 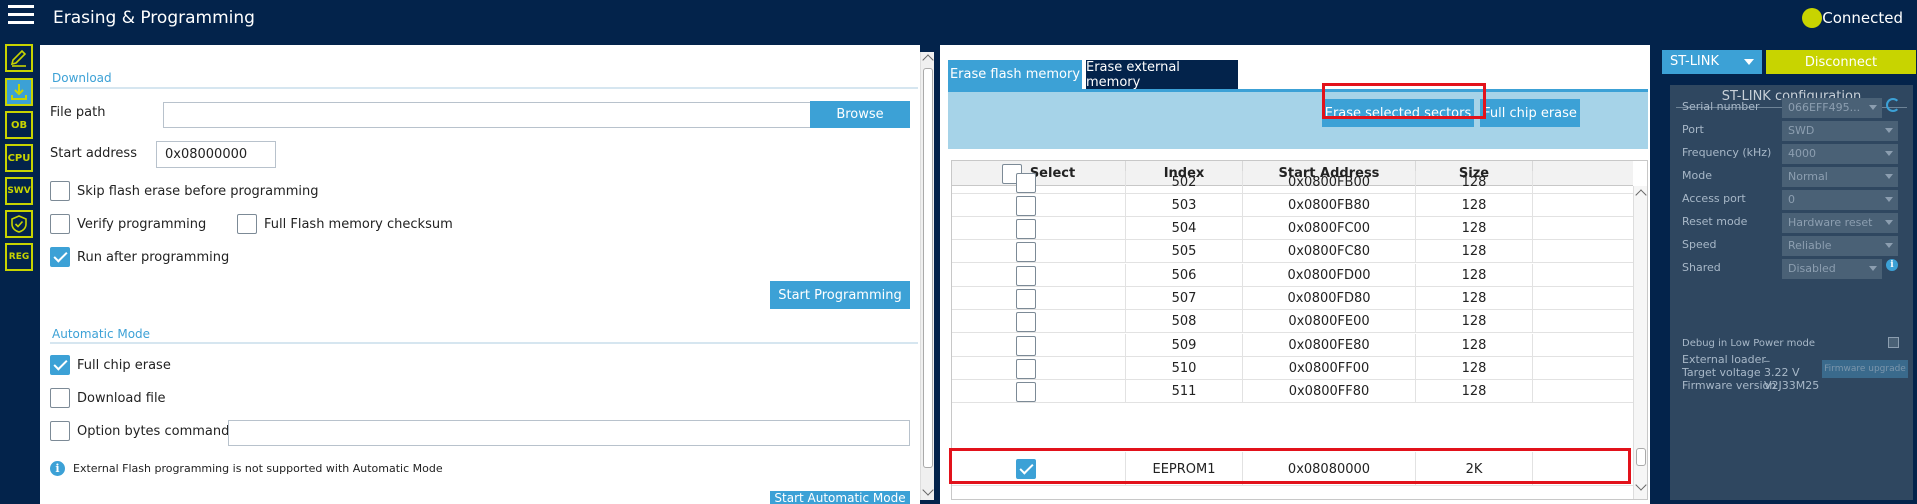 I want to click on target-voltage-label: Target voltage, so click(x=1721, y=372).